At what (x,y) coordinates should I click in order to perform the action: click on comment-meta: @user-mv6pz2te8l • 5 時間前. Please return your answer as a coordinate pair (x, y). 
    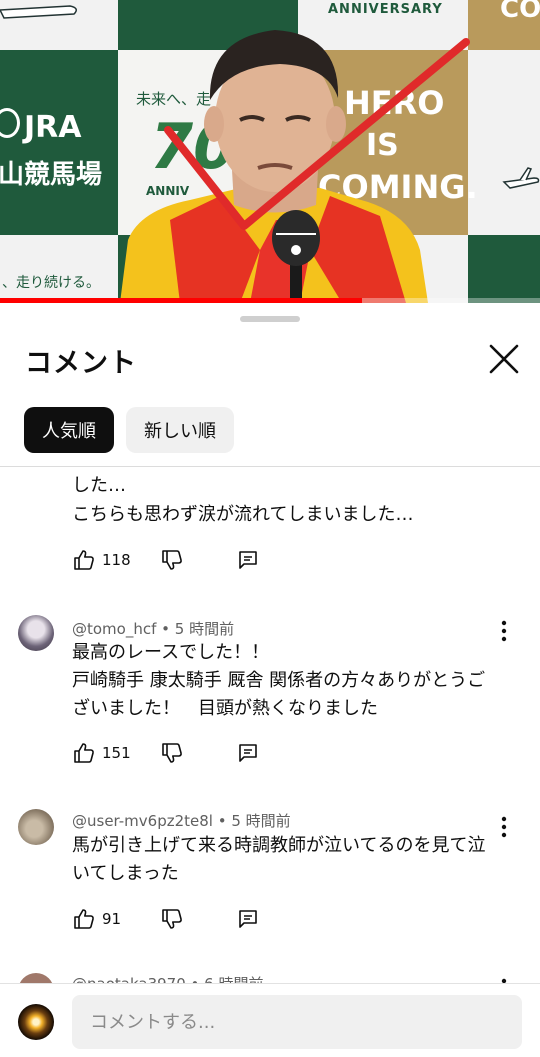
    Looking at the image, I should click on (181, 820).